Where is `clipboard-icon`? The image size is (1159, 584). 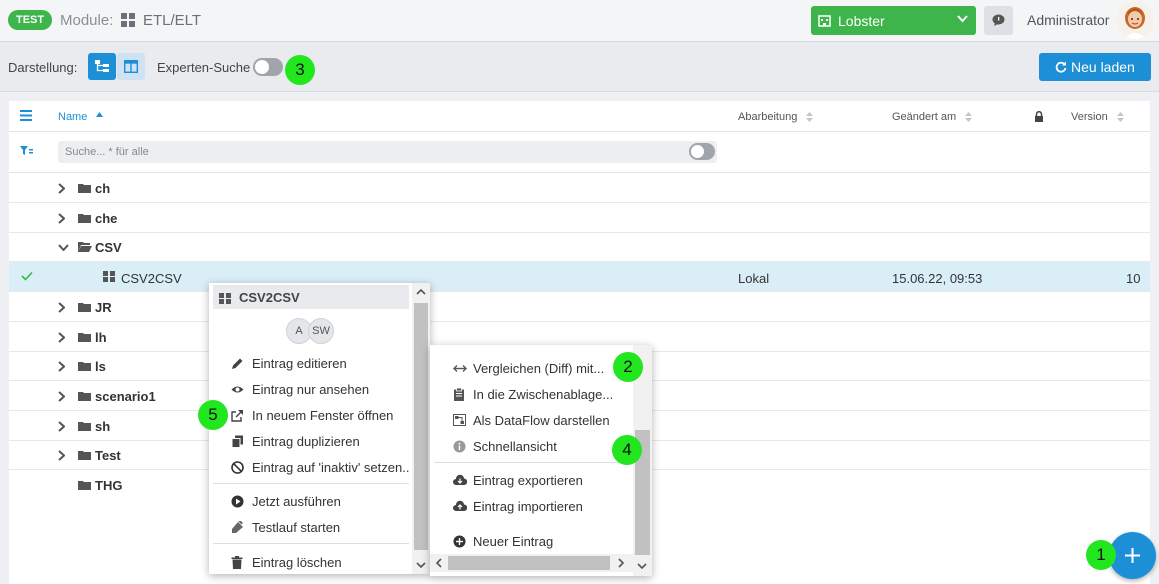
clipboard-icon is located at coordinates (459, 394).